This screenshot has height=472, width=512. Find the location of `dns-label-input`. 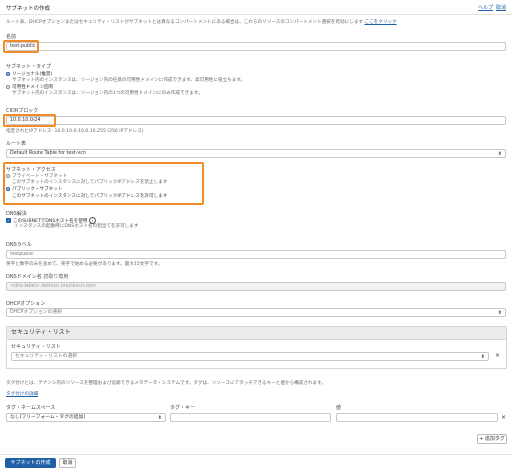

dns-label-input is located at coordinates (256, 254).